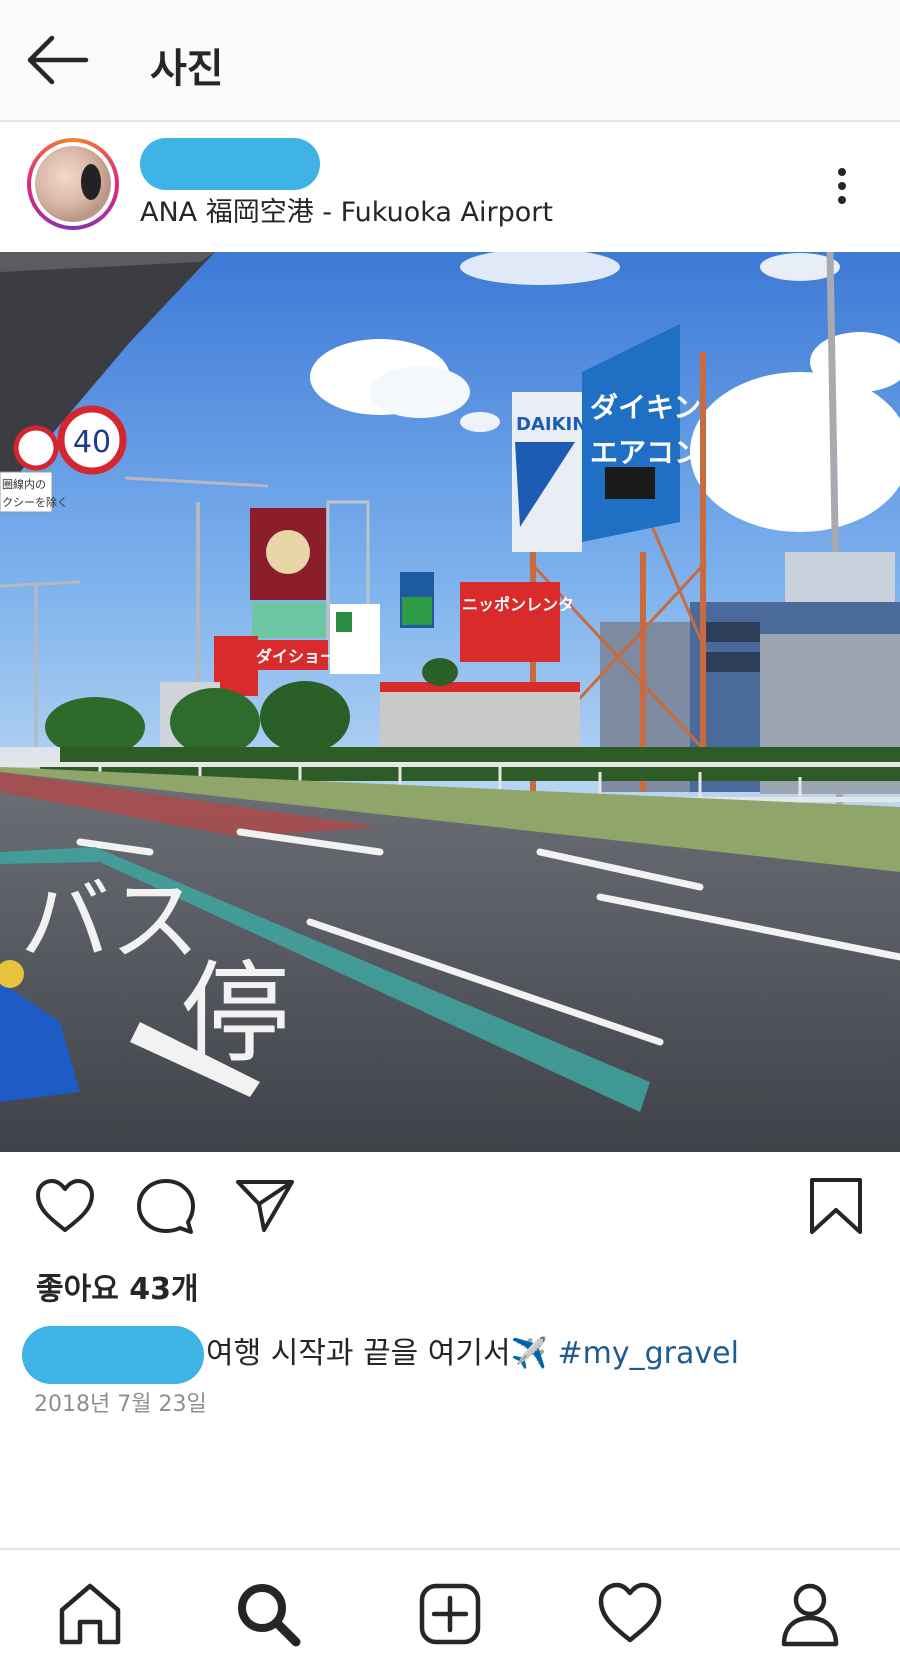 The image size is (900, 1673). I want to click on home-icon, so click(90, 1614).